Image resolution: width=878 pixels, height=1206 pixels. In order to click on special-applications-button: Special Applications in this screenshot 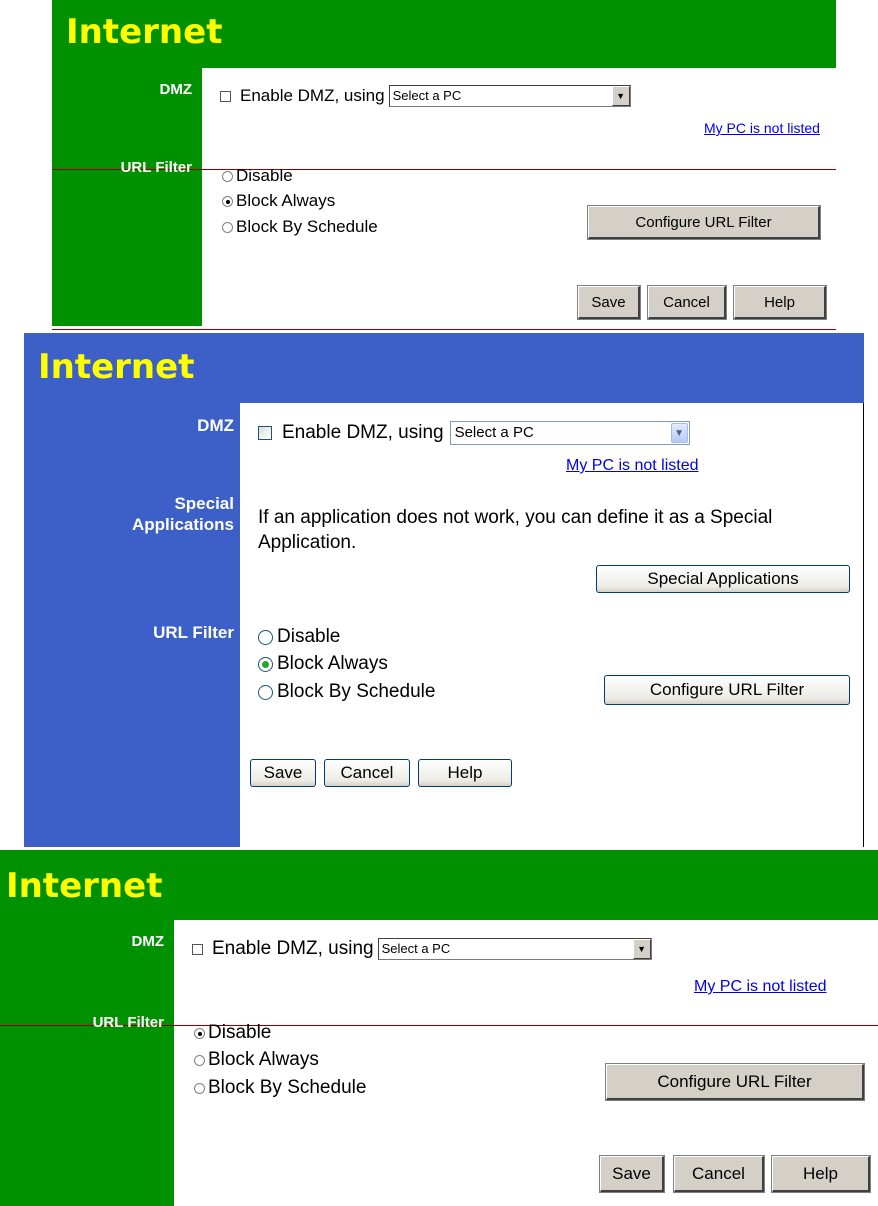, I will do `click(723, 579)`.